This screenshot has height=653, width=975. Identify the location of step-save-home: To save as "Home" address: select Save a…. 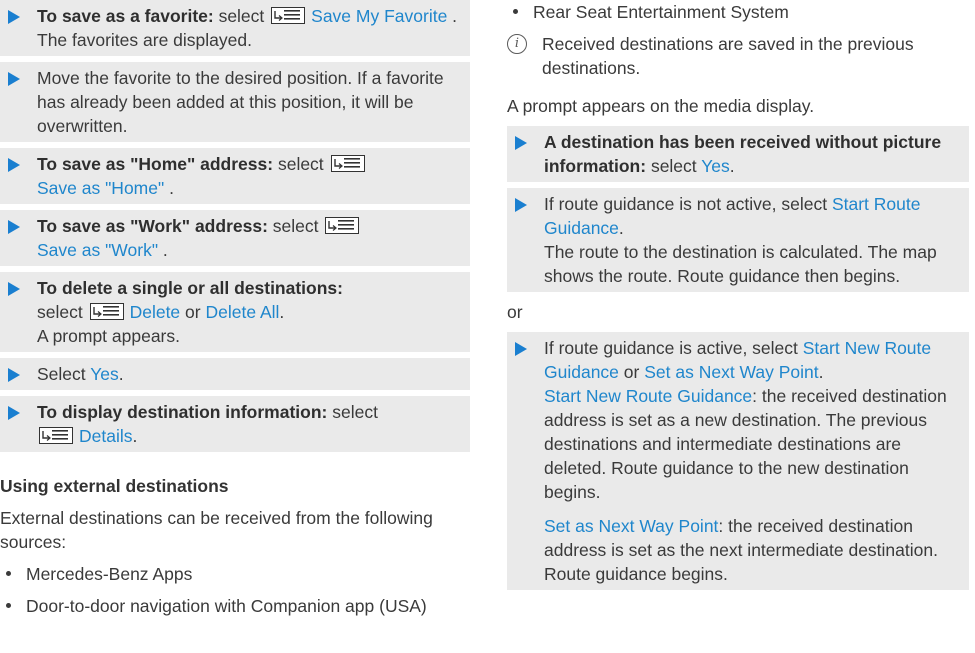
(235, 176).